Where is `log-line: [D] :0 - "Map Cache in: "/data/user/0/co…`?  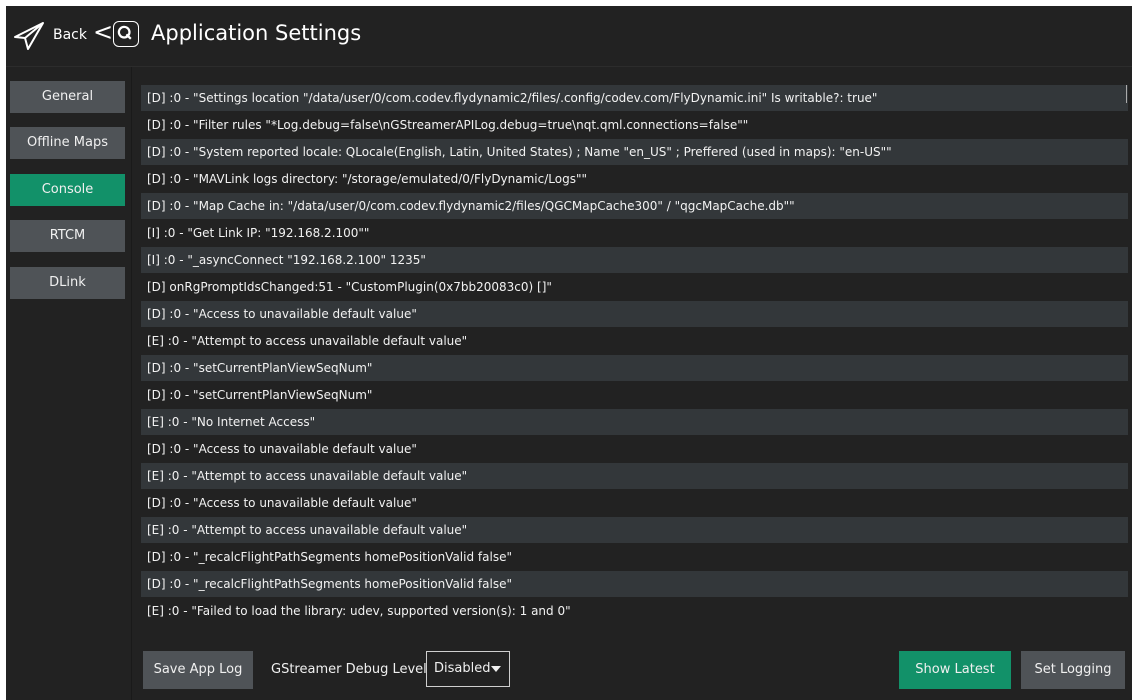
log-line: [D] :0 - "Map Cache in: "/data/user/0/co… is located at coordinates (634, 206).